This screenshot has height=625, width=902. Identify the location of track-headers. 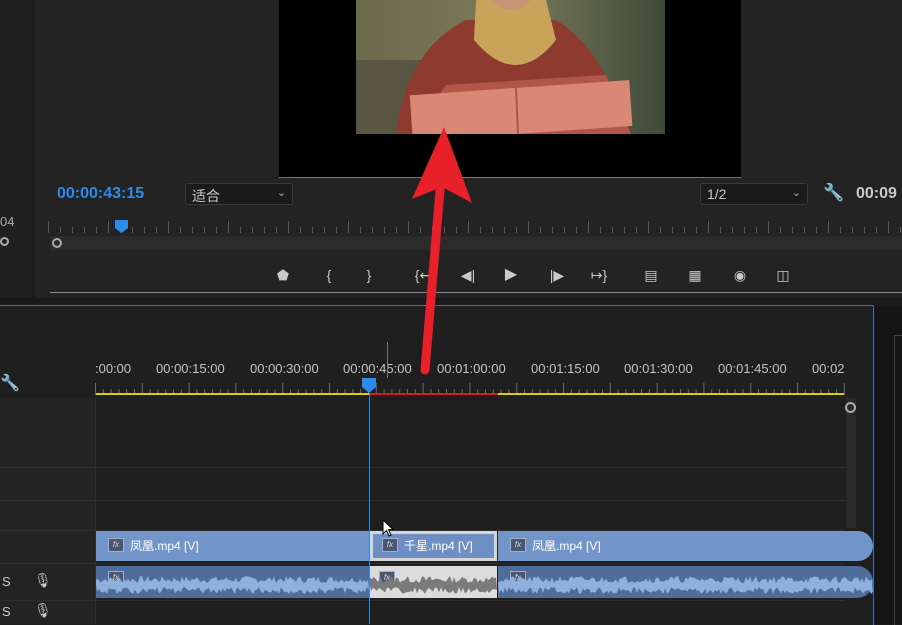
(47, 511).